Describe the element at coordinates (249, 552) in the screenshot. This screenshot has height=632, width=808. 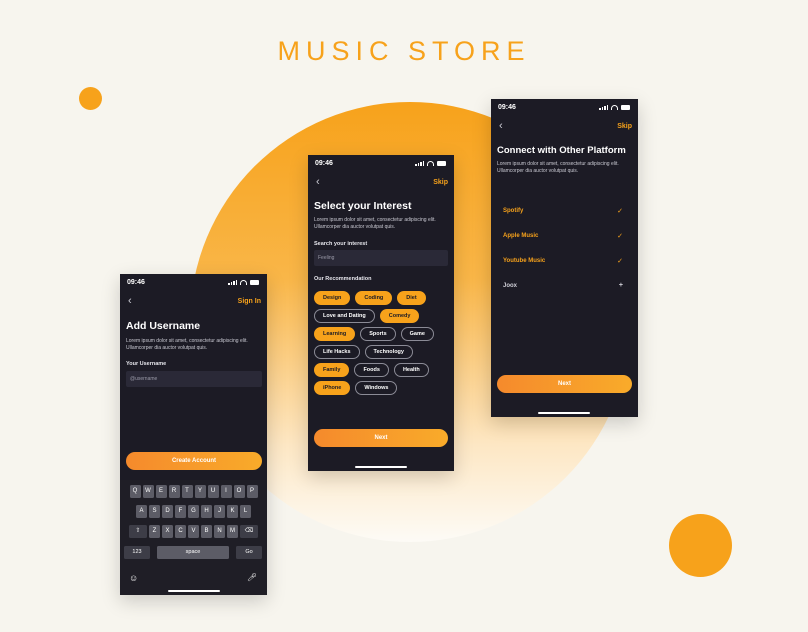
I see `key-go: Go` at that location.